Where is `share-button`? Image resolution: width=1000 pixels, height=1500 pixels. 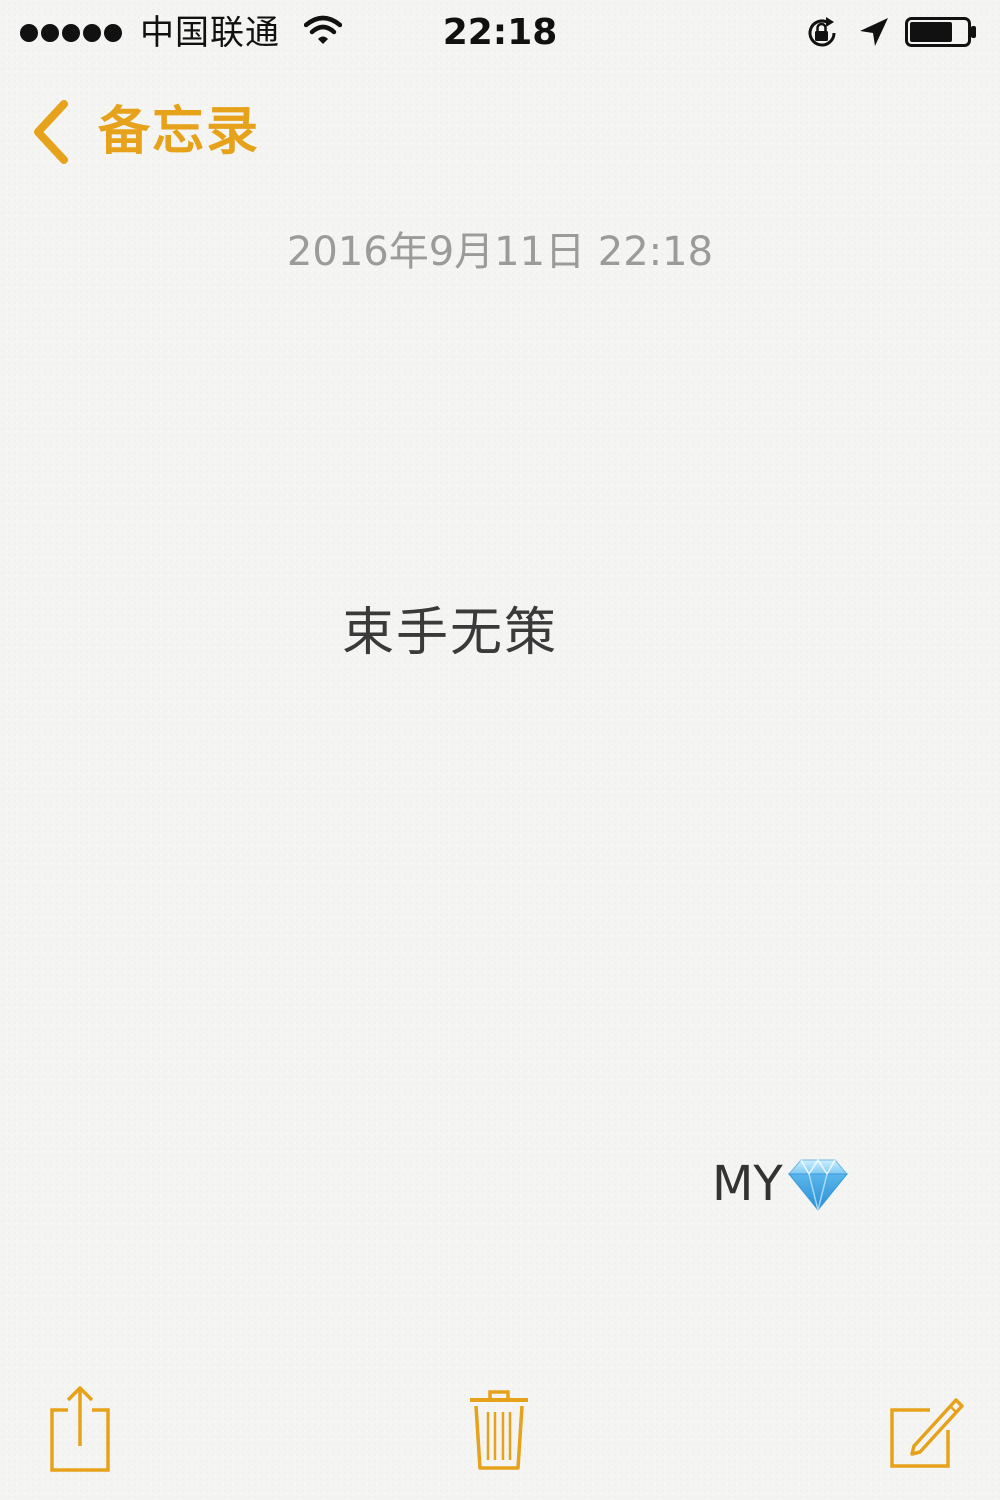
share-button is located at coordinates (80, 1430).